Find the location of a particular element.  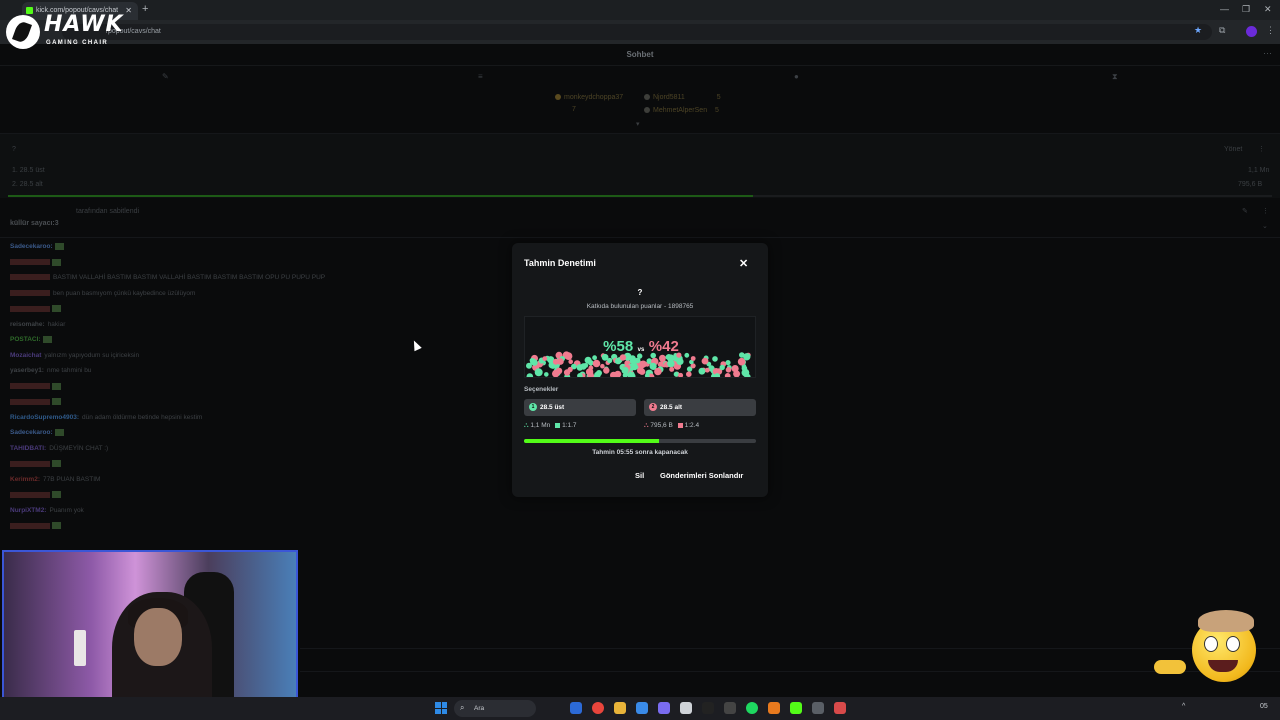

chat-input-area is located at coordinates (790, 660).